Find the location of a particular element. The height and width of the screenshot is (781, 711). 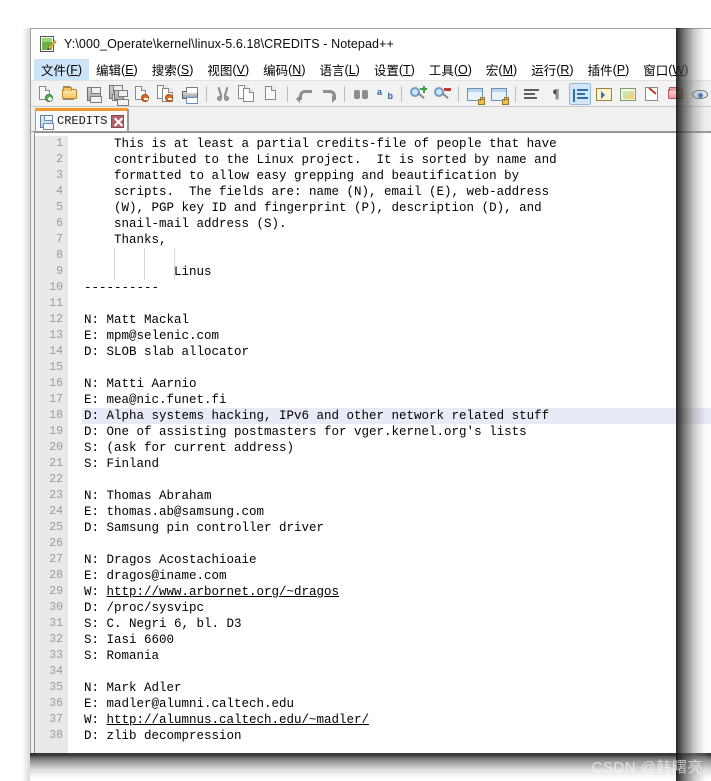

line-number: 38 is located at coordinates (56, 735).